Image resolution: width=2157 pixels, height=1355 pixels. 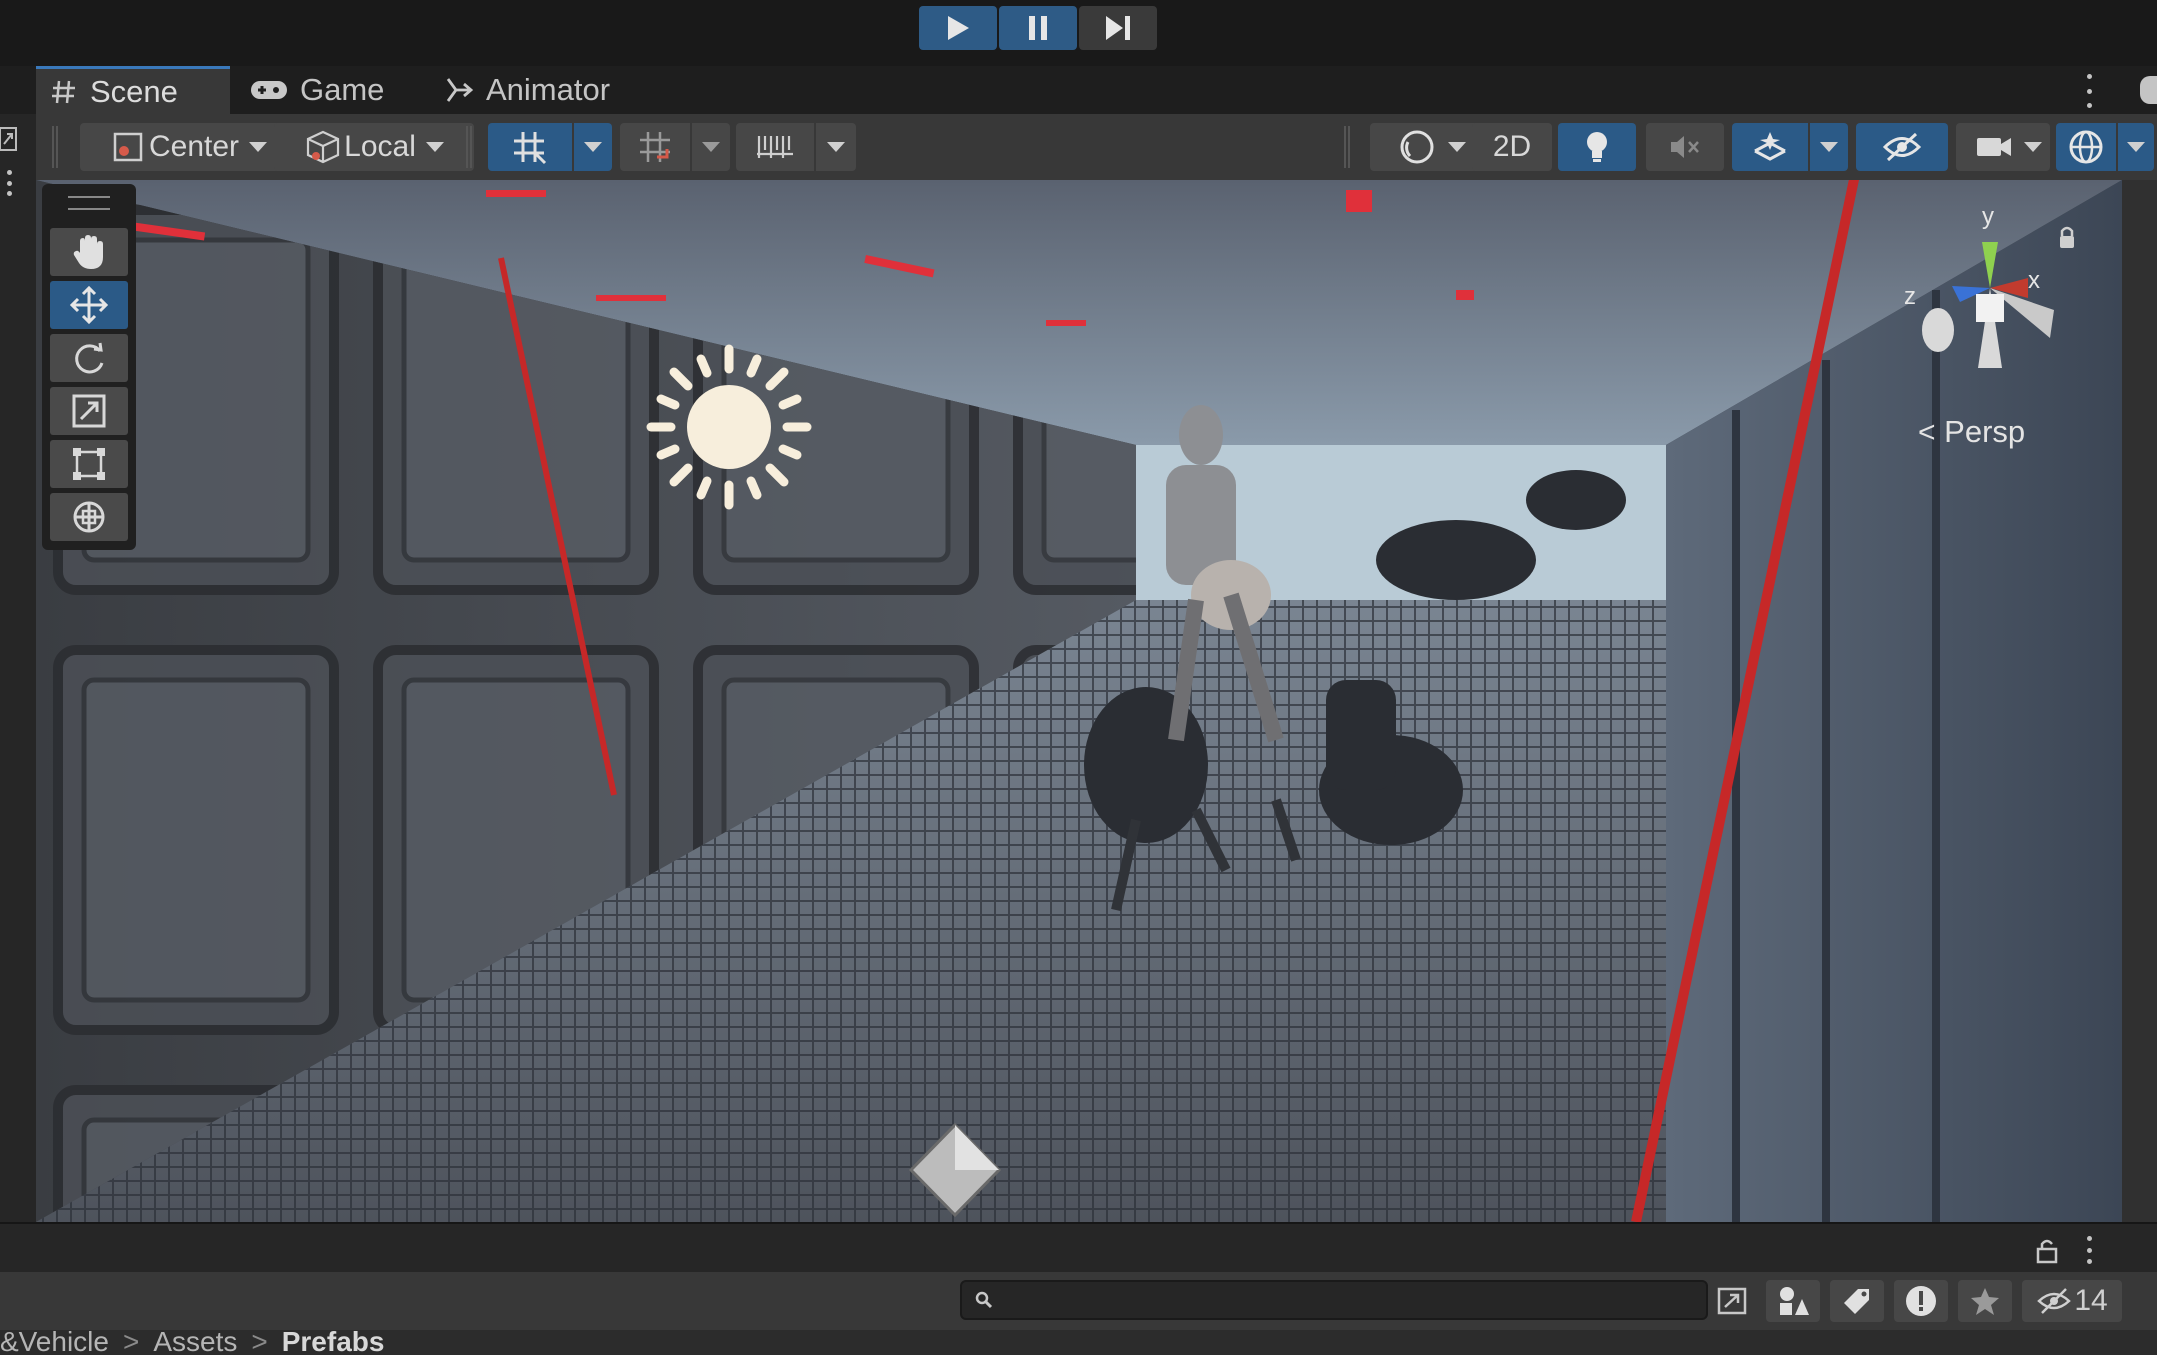 I want to click on z-axis-label: z, so click(x=1910, y=296).